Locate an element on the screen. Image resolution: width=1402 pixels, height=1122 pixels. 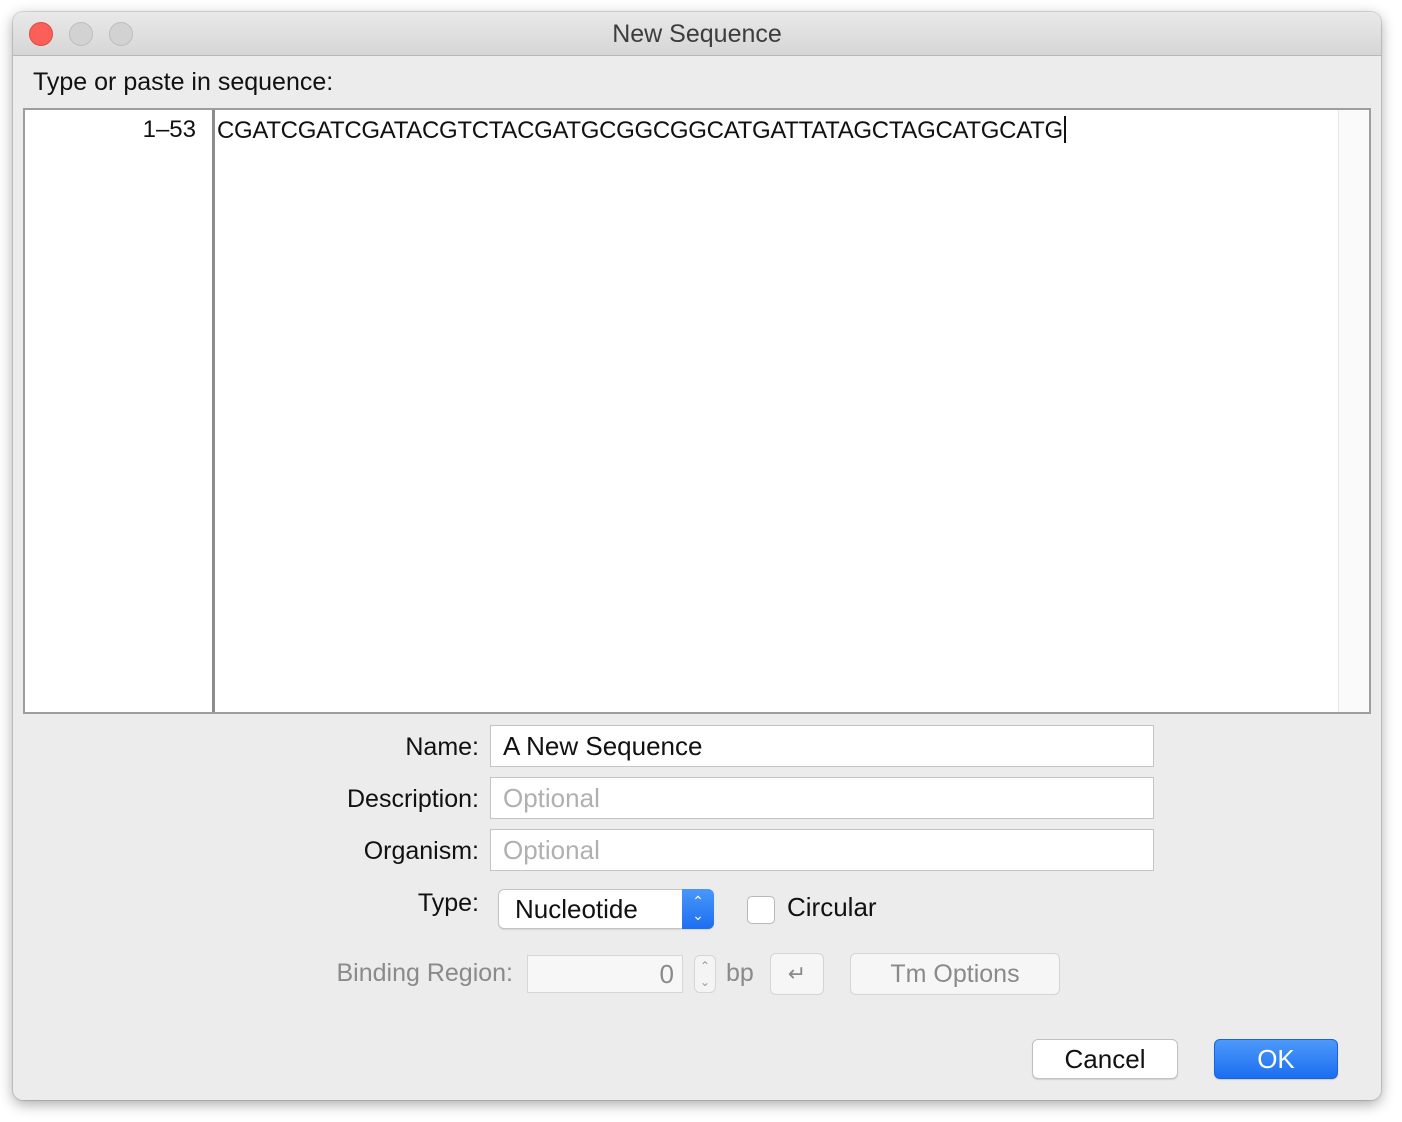
description-field is located at coordinates (822, 798).